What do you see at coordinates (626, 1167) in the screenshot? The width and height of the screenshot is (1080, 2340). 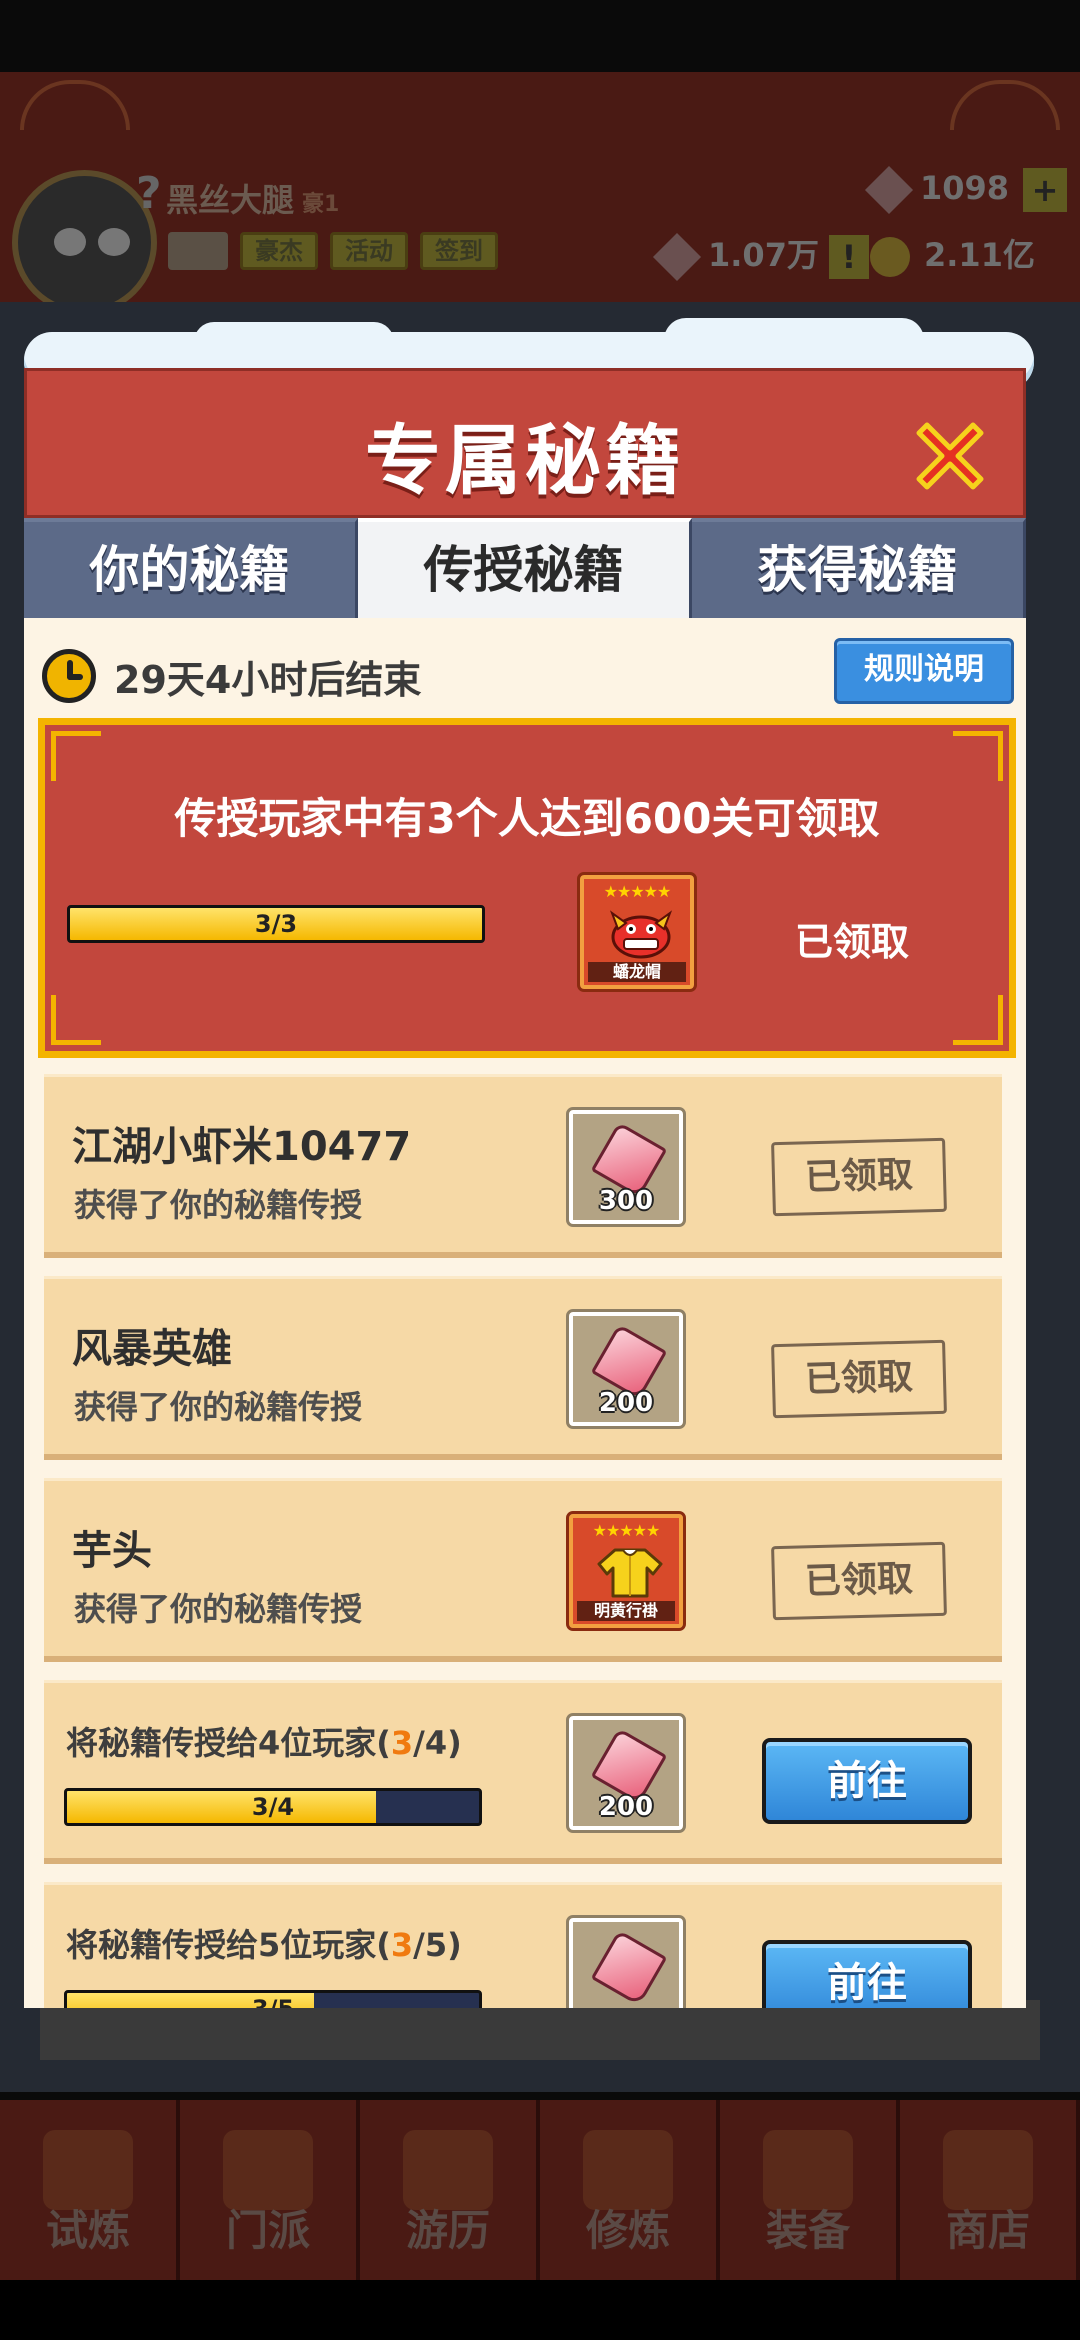 I see `reward-gem: 300` at bounding box center [626, 1167].